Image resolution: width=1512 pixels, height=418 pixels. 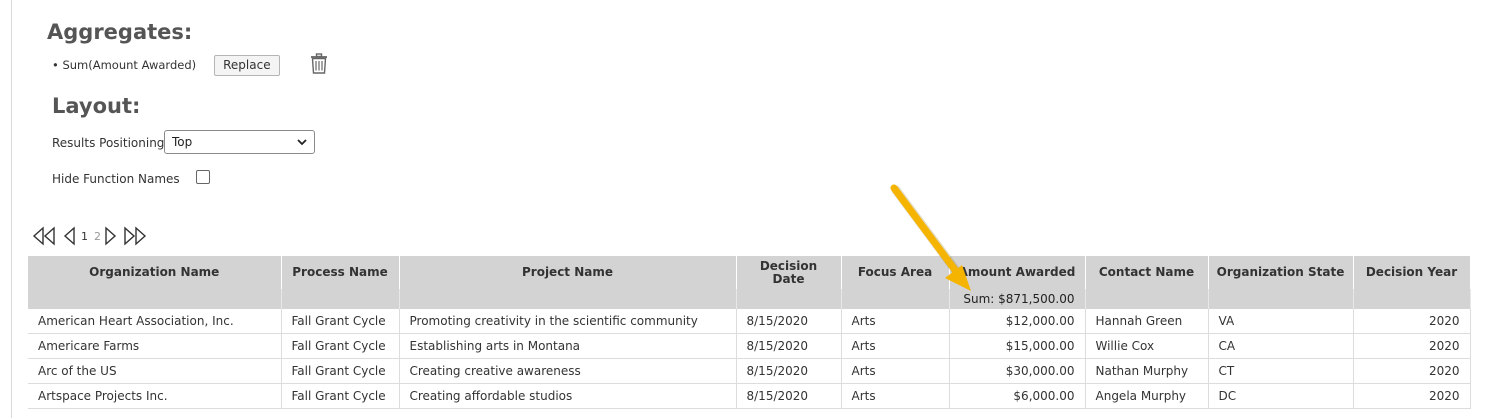 What do you see at coordinates (116, 179) in the screenshot?
I see `hide-function-names-label: Hide Function Names` at bounding box center [116, 179].